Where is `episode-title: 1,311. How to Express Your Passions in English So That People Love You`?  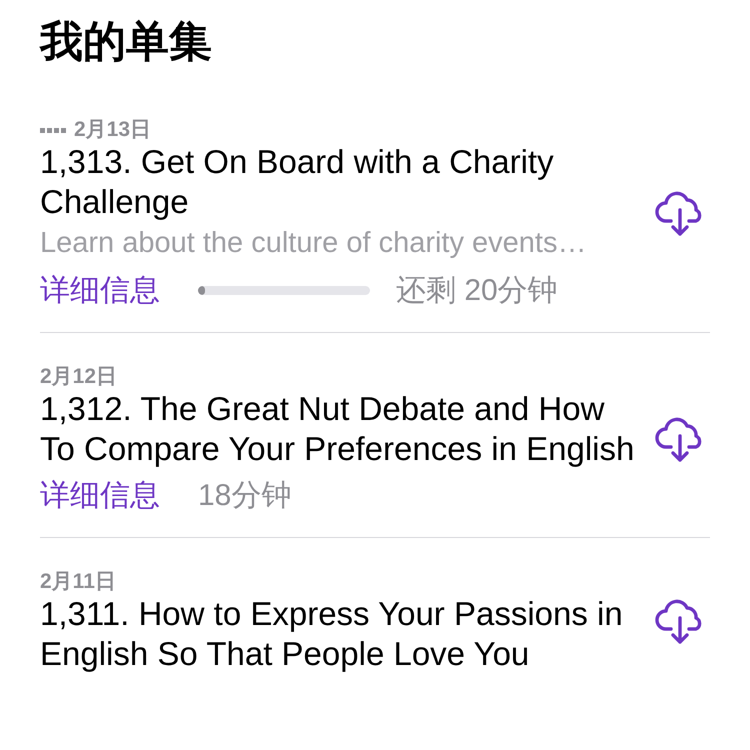 episode-title: 1,311. How to Express Your Passions in English So That People Love You is located at coordinates (337, 634).